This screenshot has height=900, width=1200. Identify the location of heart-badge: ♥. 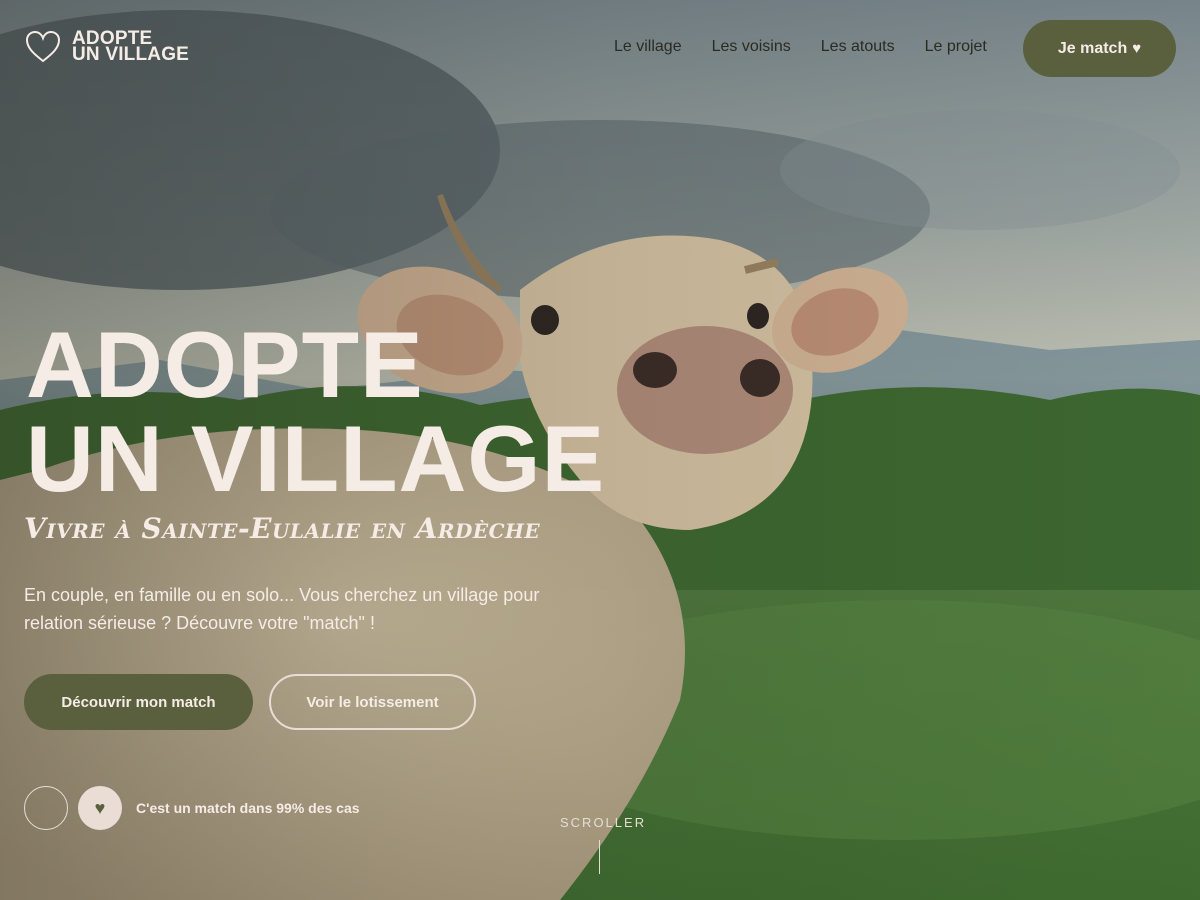
(100, 808).